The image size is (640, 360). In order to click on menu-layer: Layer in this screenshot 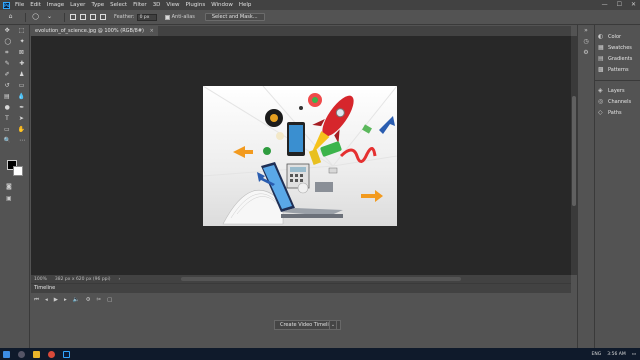, I will do `click(77, 5)`.